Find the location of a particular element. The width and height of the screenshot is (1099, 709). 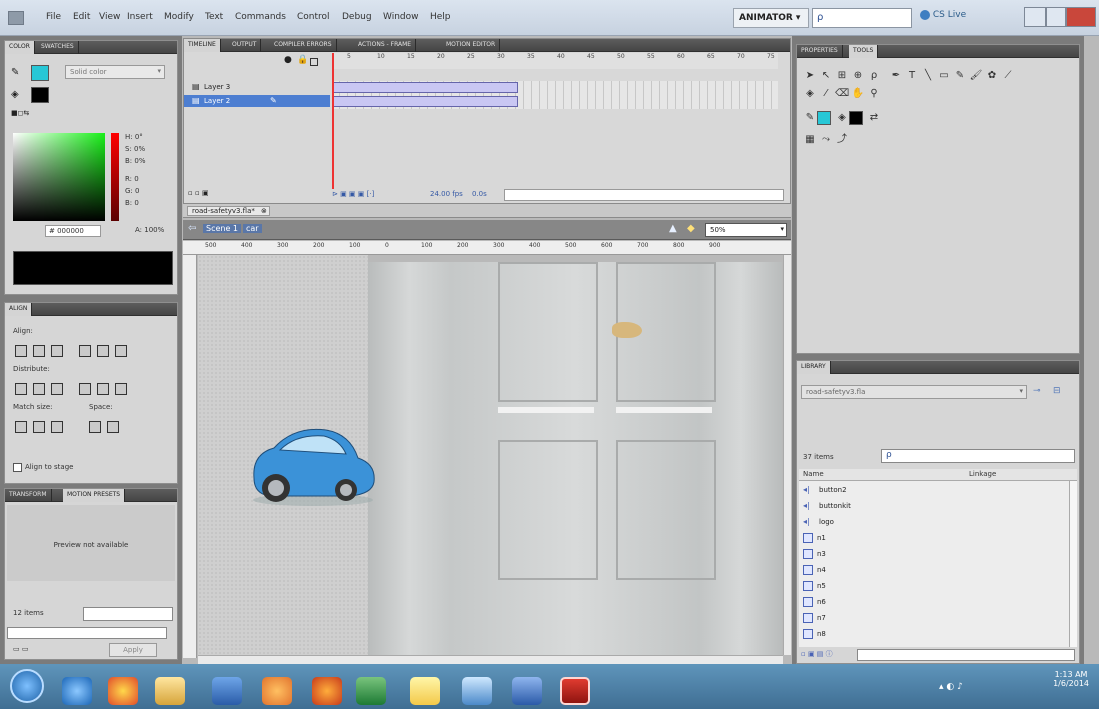

menu-debug: Debug is located at coordinates (357, 17).